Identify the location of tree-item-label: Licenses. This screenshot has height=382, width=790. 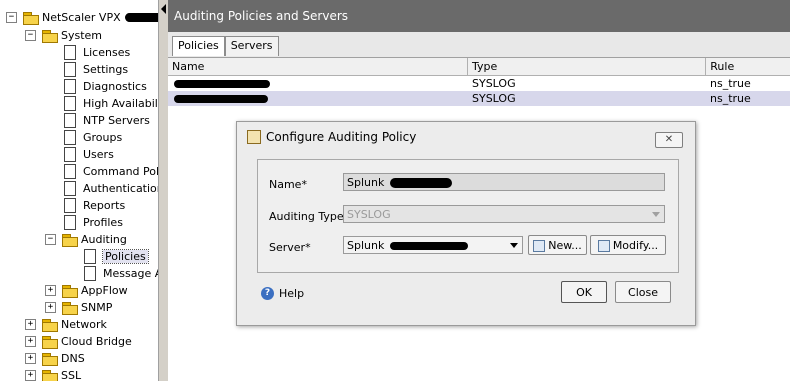
(107, 52).